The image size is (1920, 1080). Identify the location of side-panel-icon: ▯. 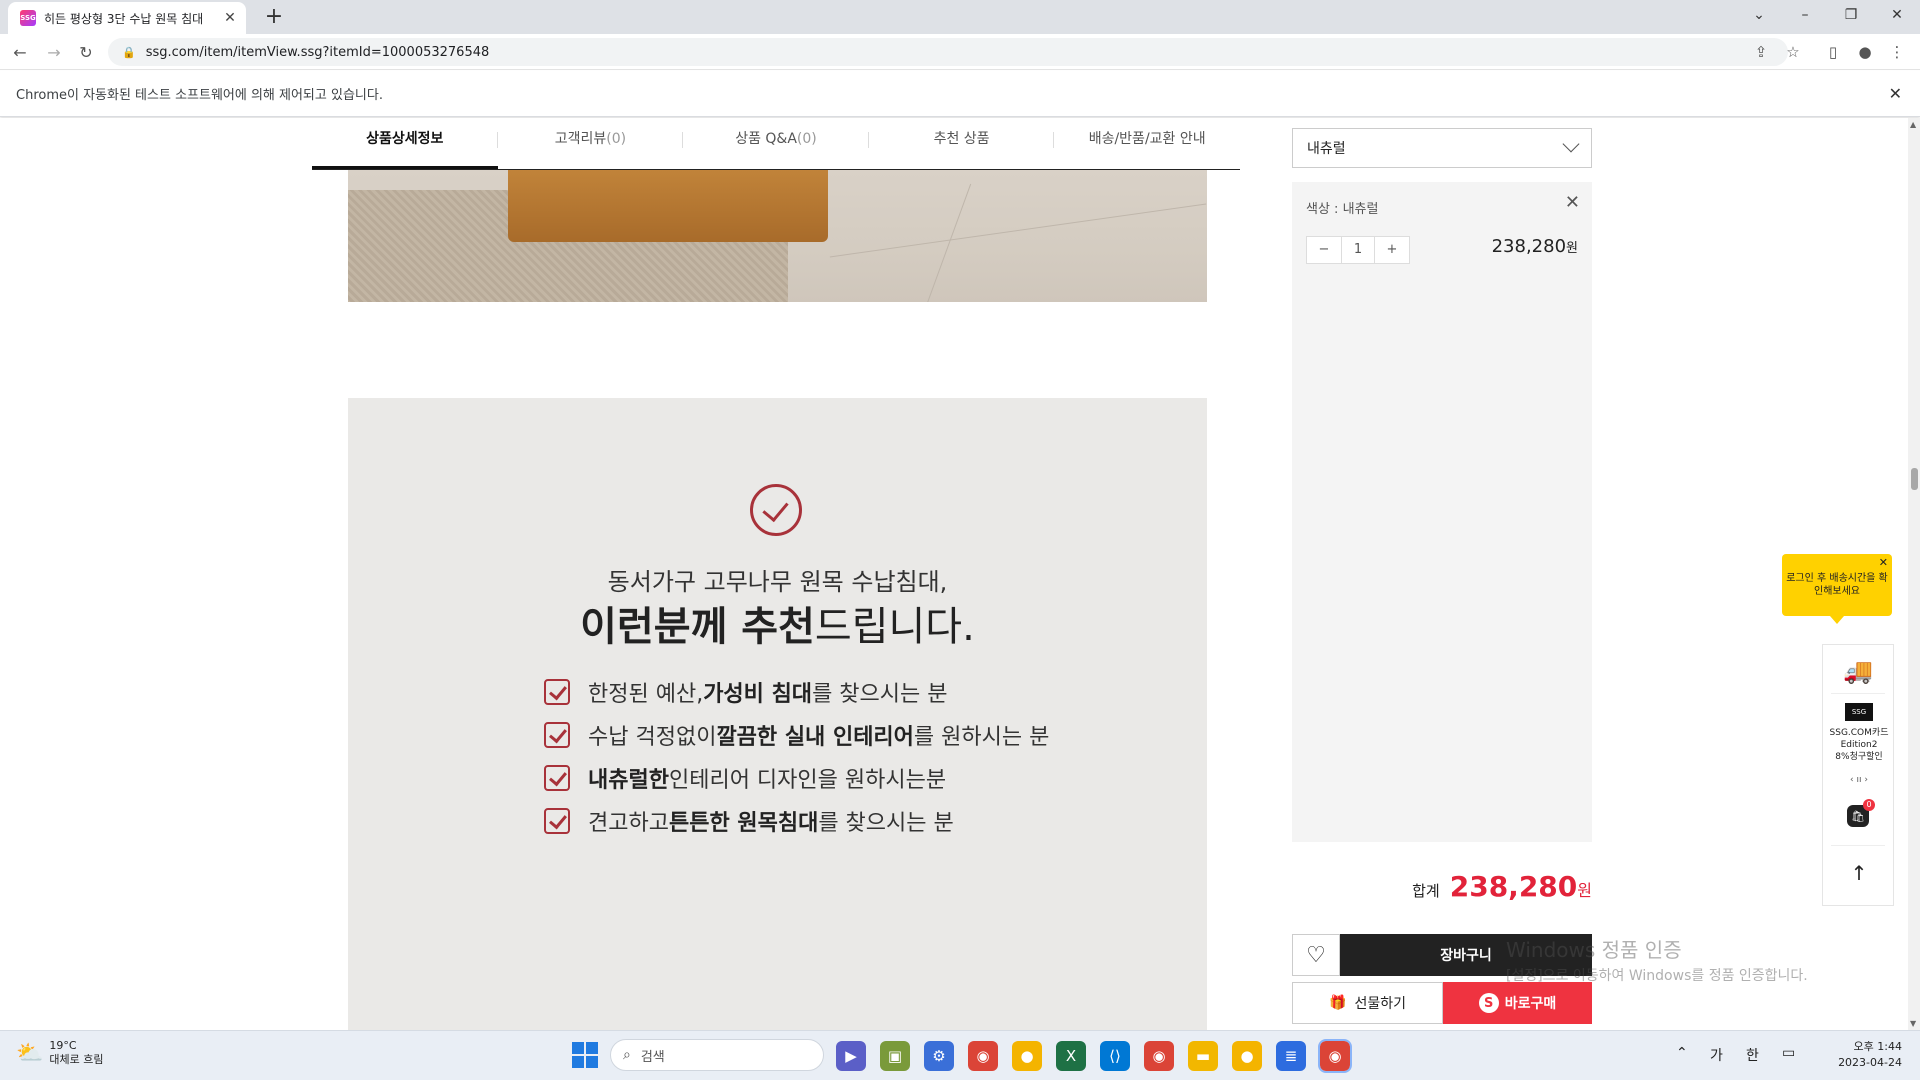
(1833, 52).